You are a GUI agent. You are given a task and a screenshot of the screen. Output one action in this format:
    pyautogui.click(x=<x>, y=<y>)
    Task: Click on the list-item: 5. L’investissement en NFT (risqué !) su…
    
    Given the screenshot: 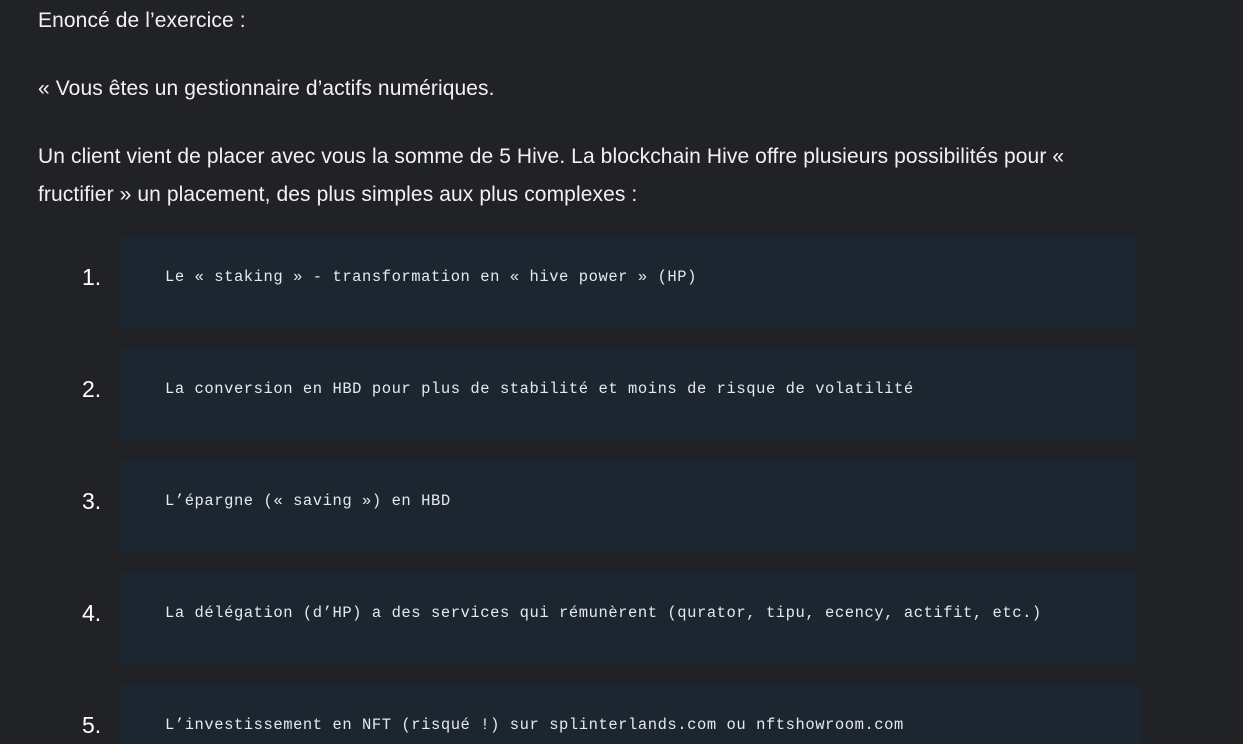 What is the action you would take?
    pyautogui.click(x=621, y=714)
    